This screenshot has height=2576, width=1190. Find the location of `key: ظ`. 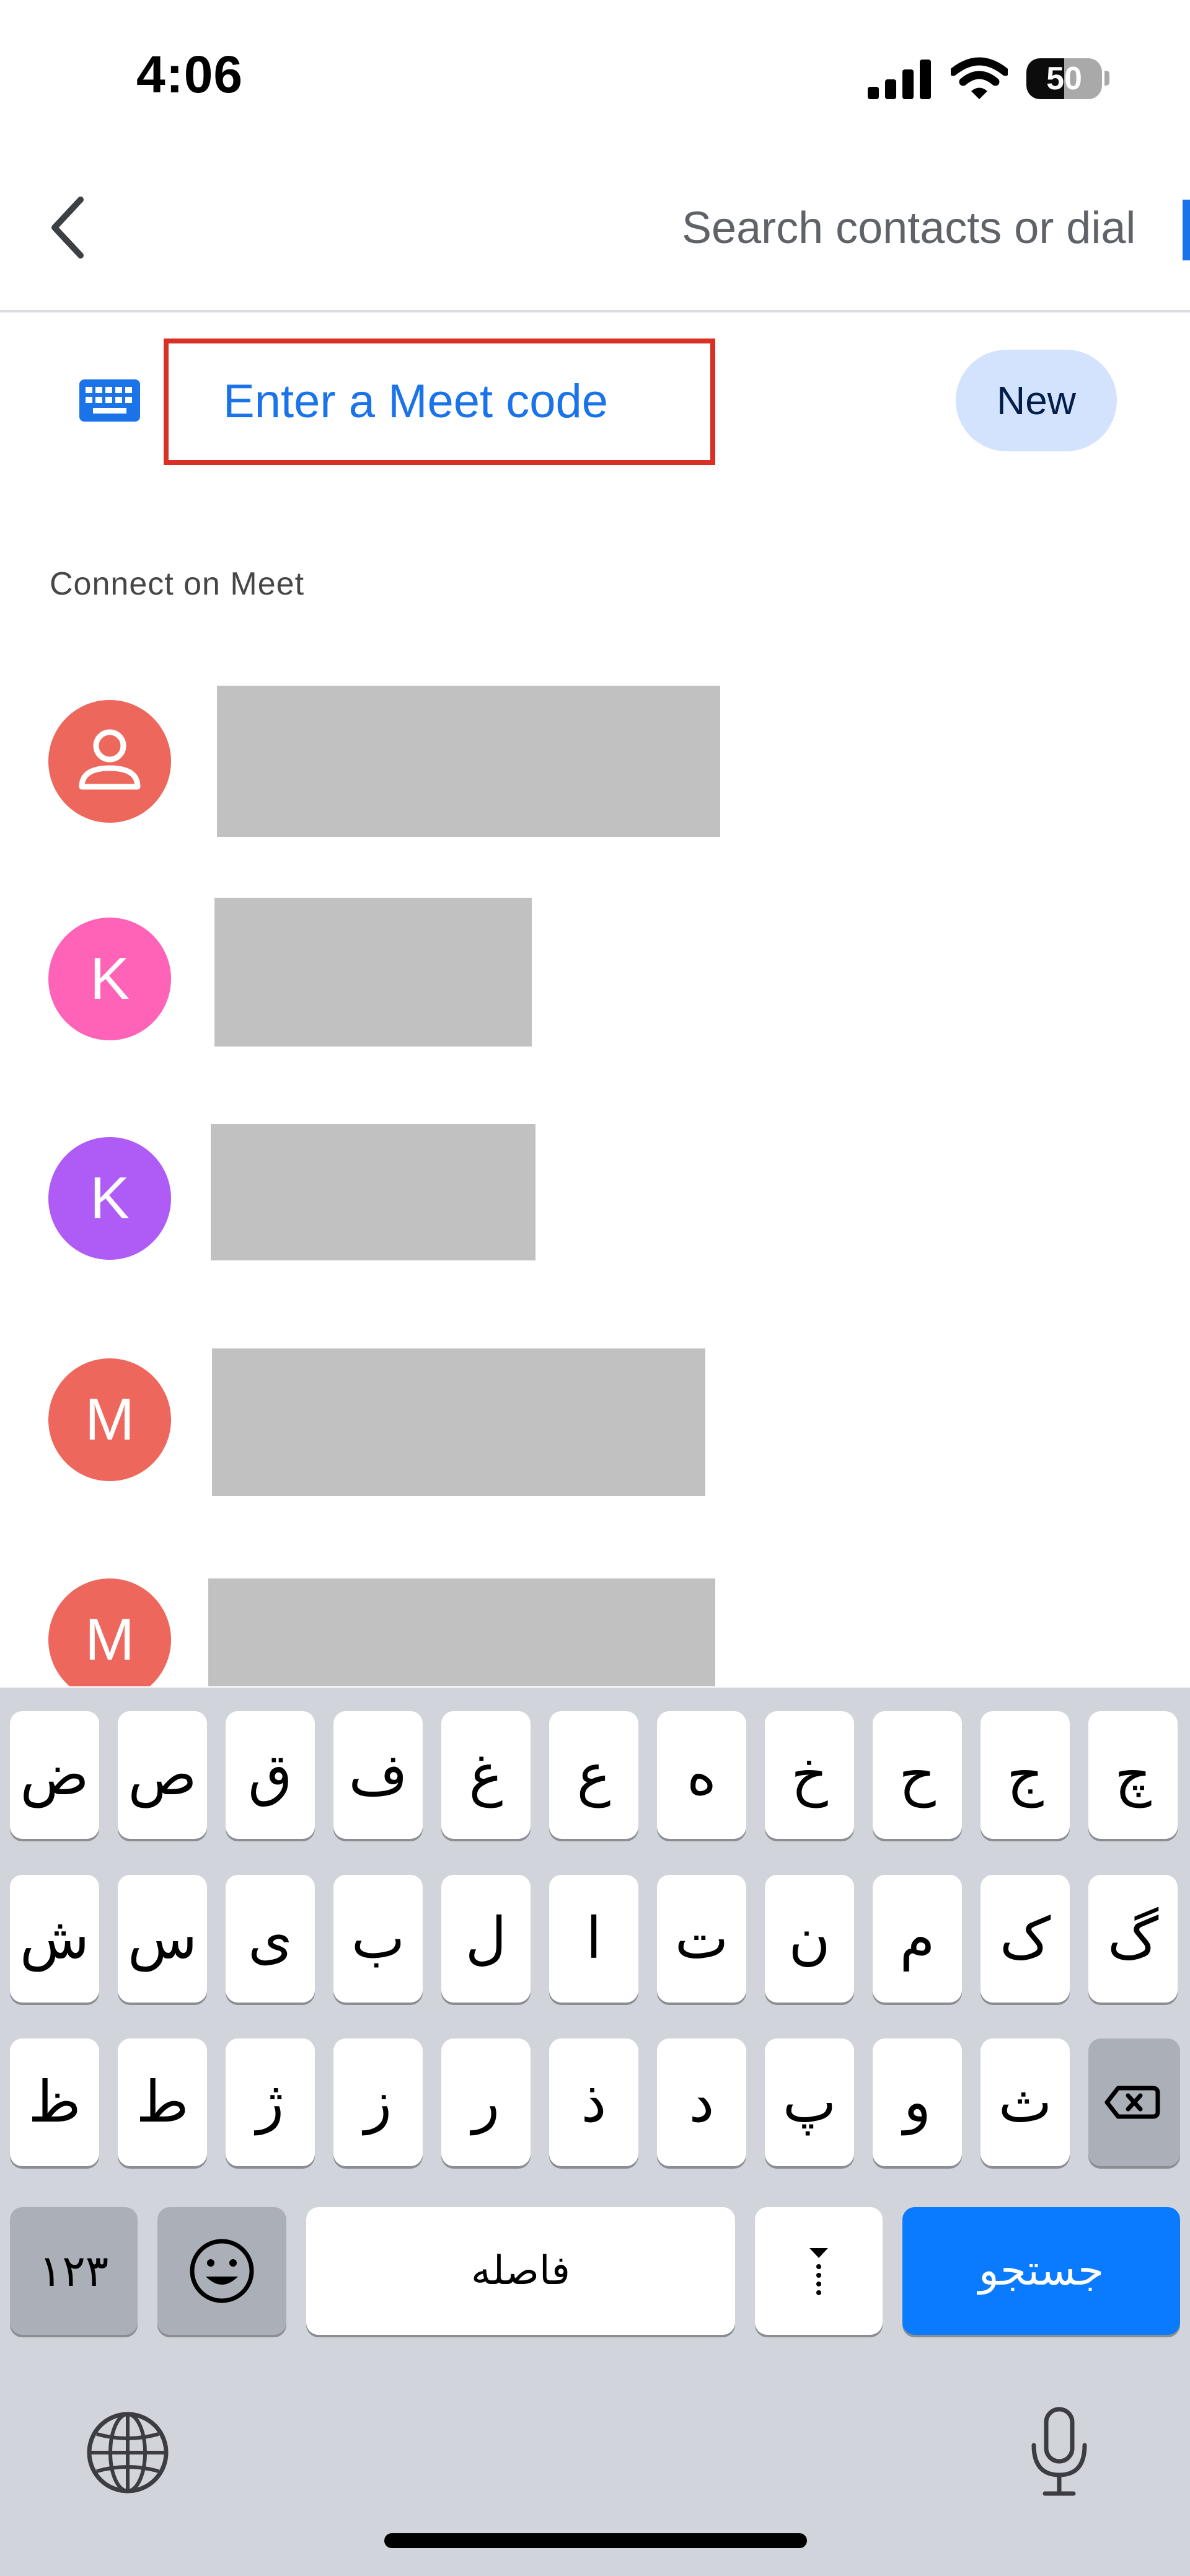

key: ظ is located at coordinates (54, 2102).